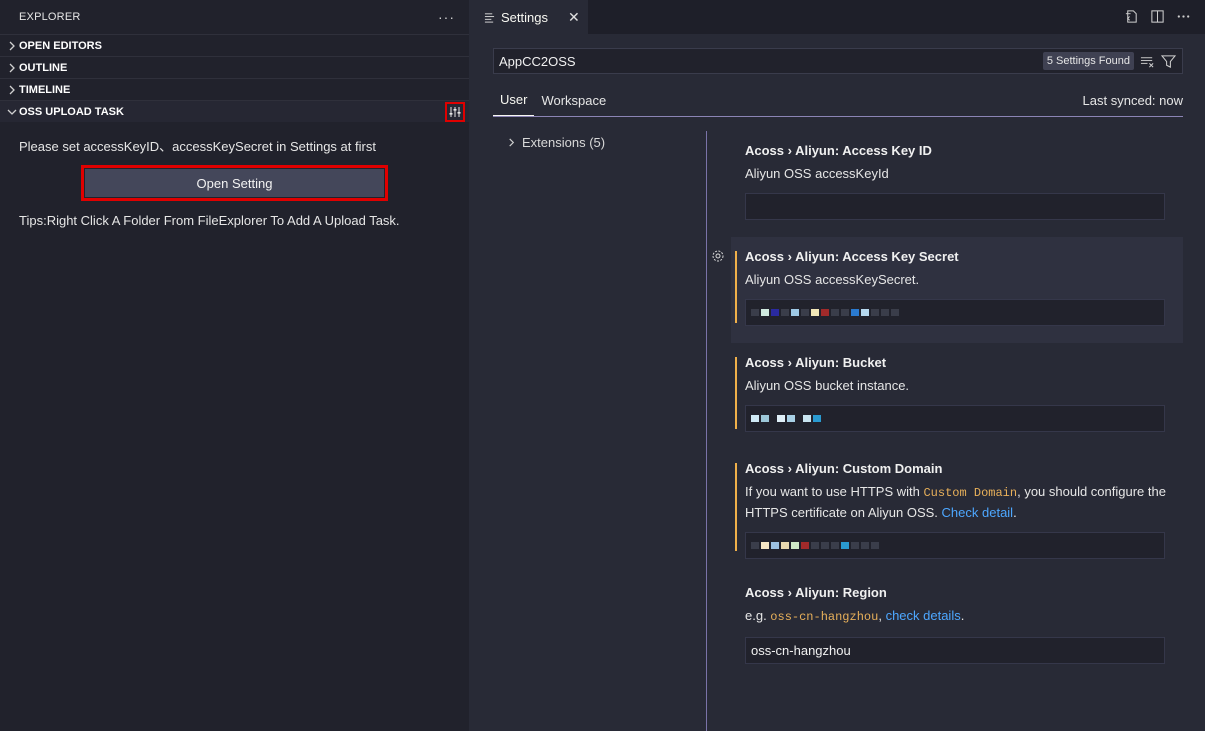  I want to click on editor-actions, so click(1157, 16).